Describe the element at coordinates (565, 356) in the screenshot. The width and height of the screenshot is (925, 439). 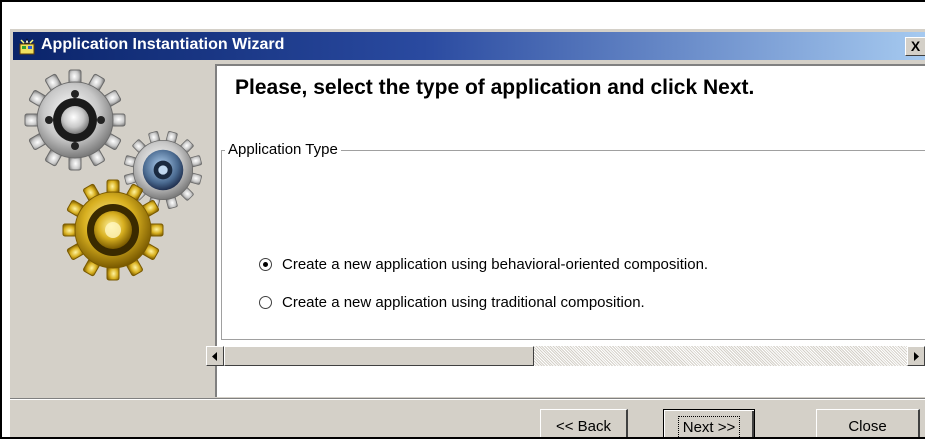
I see `horizontal-scrollbar` at that location.